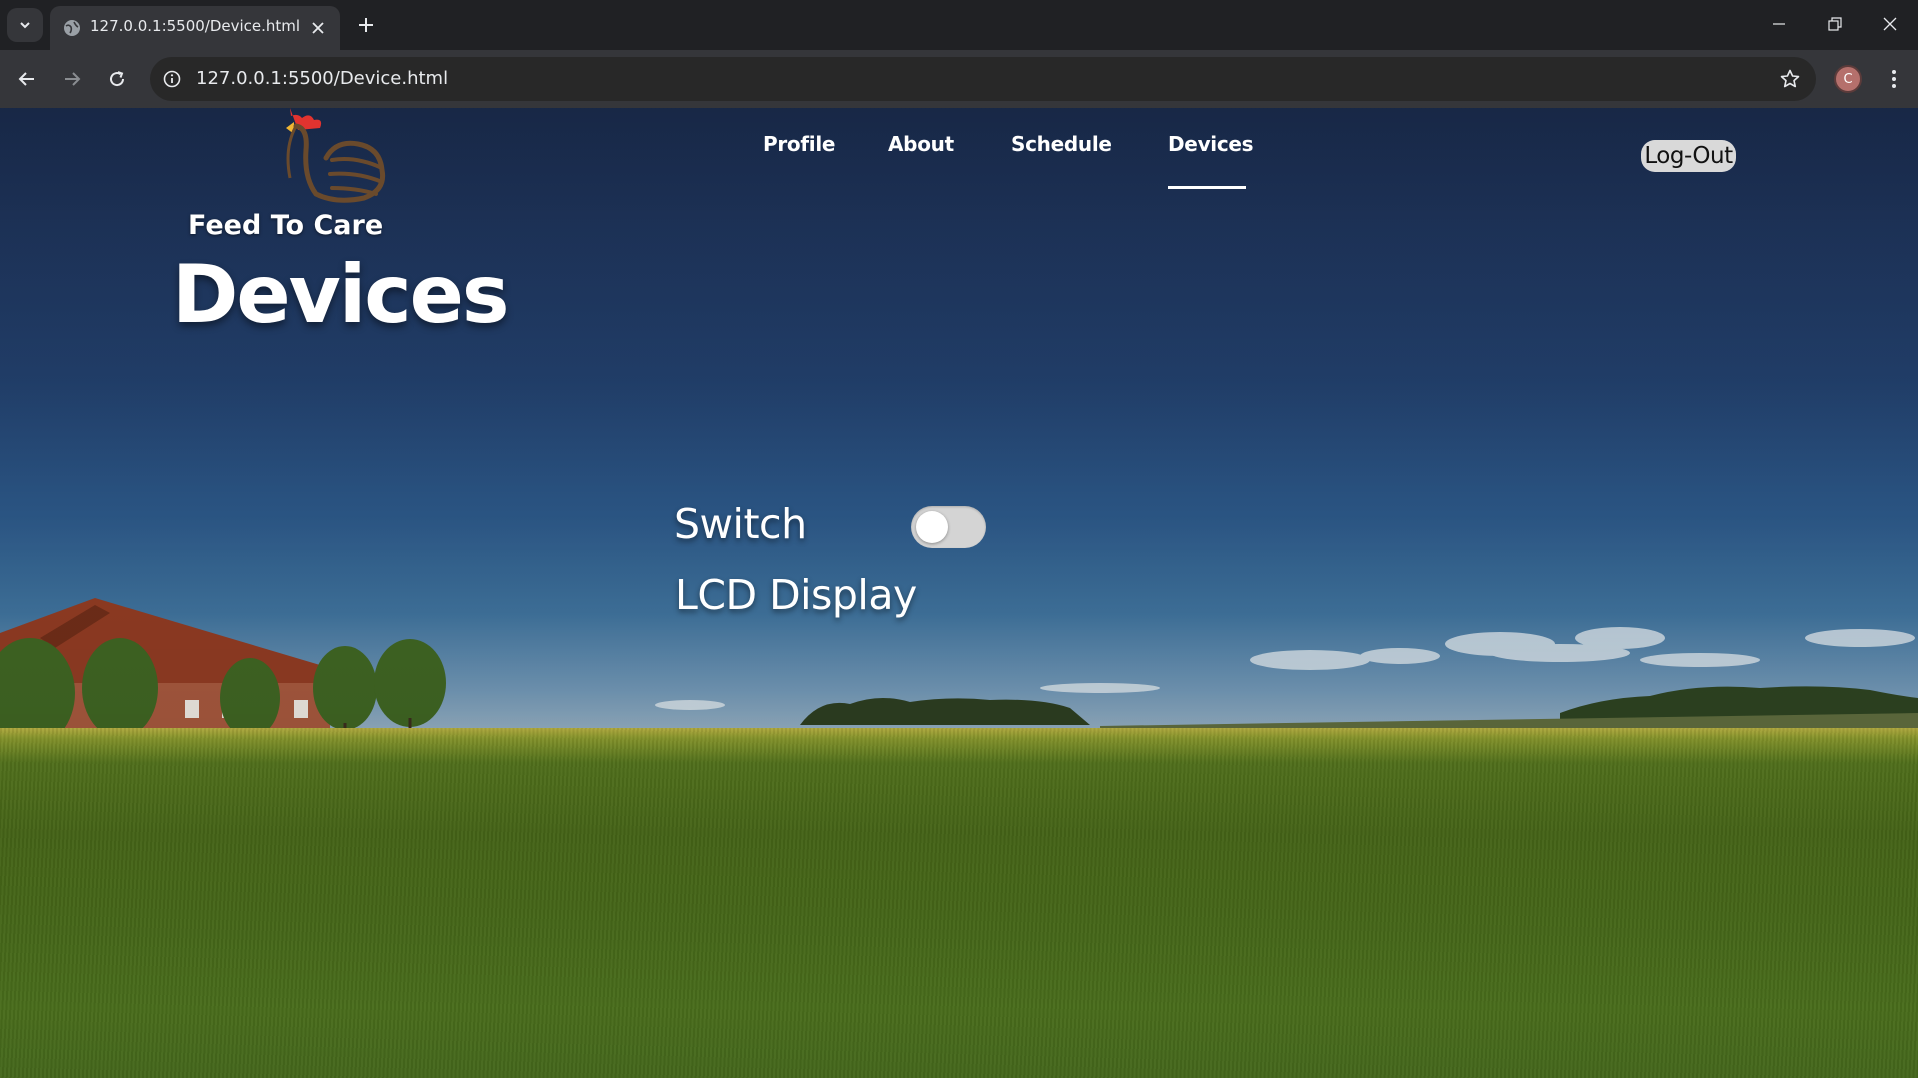 Image resolution: width=1918 pixels, height=1078 pixels. I want to click on window-close-icon, so click(1890, 24).